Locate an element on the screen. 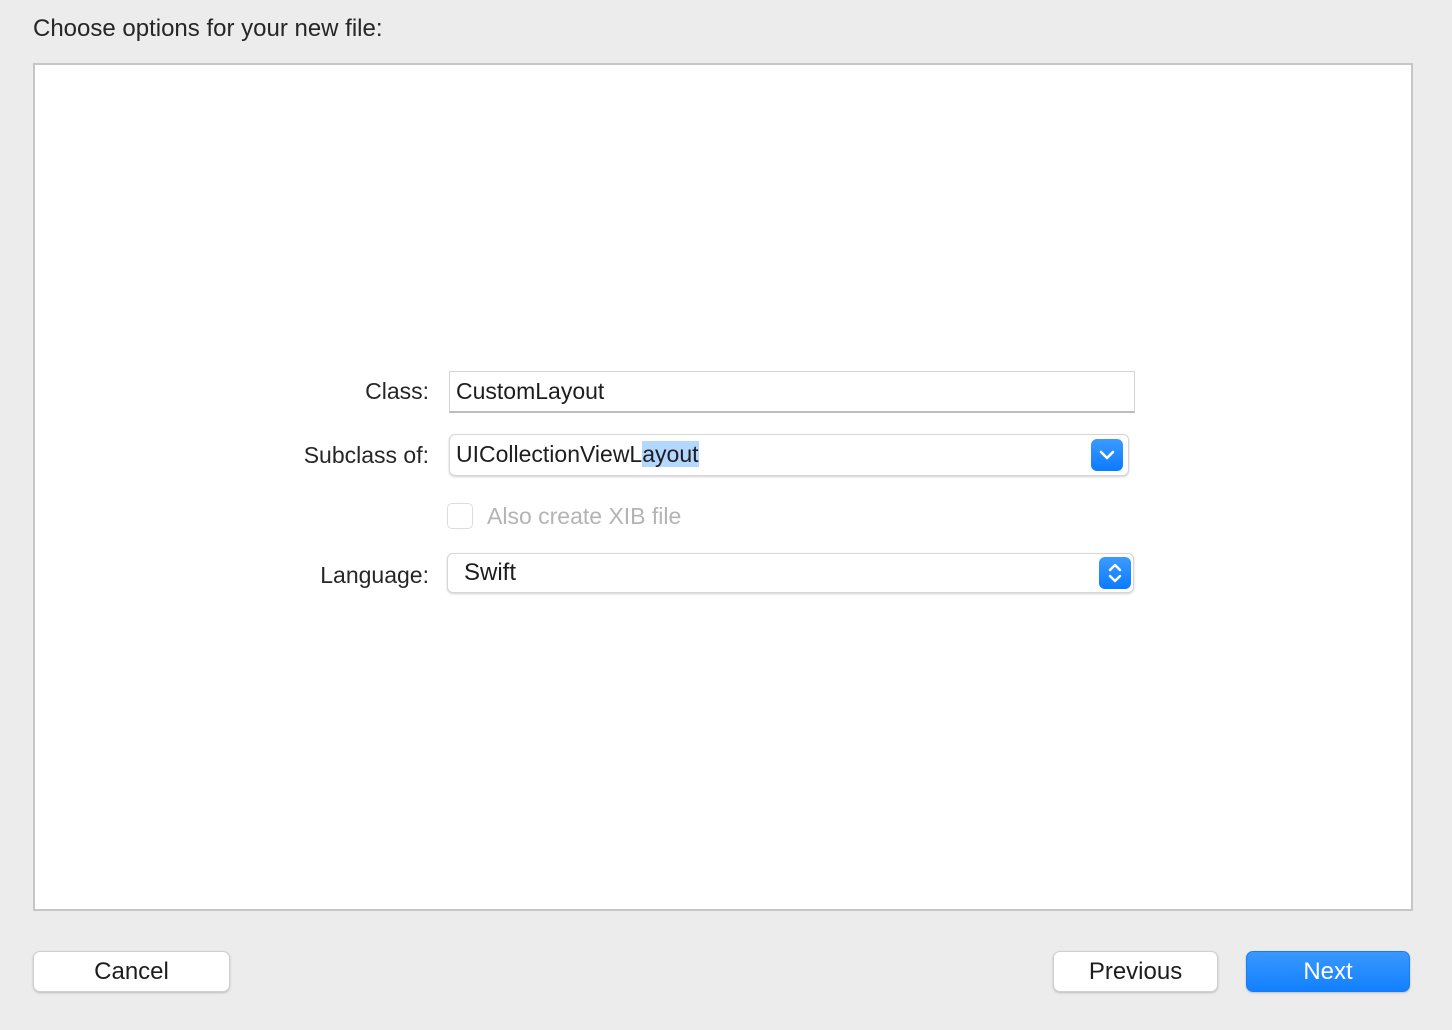 Image resolution: width=1452 pixels, height=1030 pixels. subclass-autocomplete-selection: ayout is located at coordinates (670, 454).